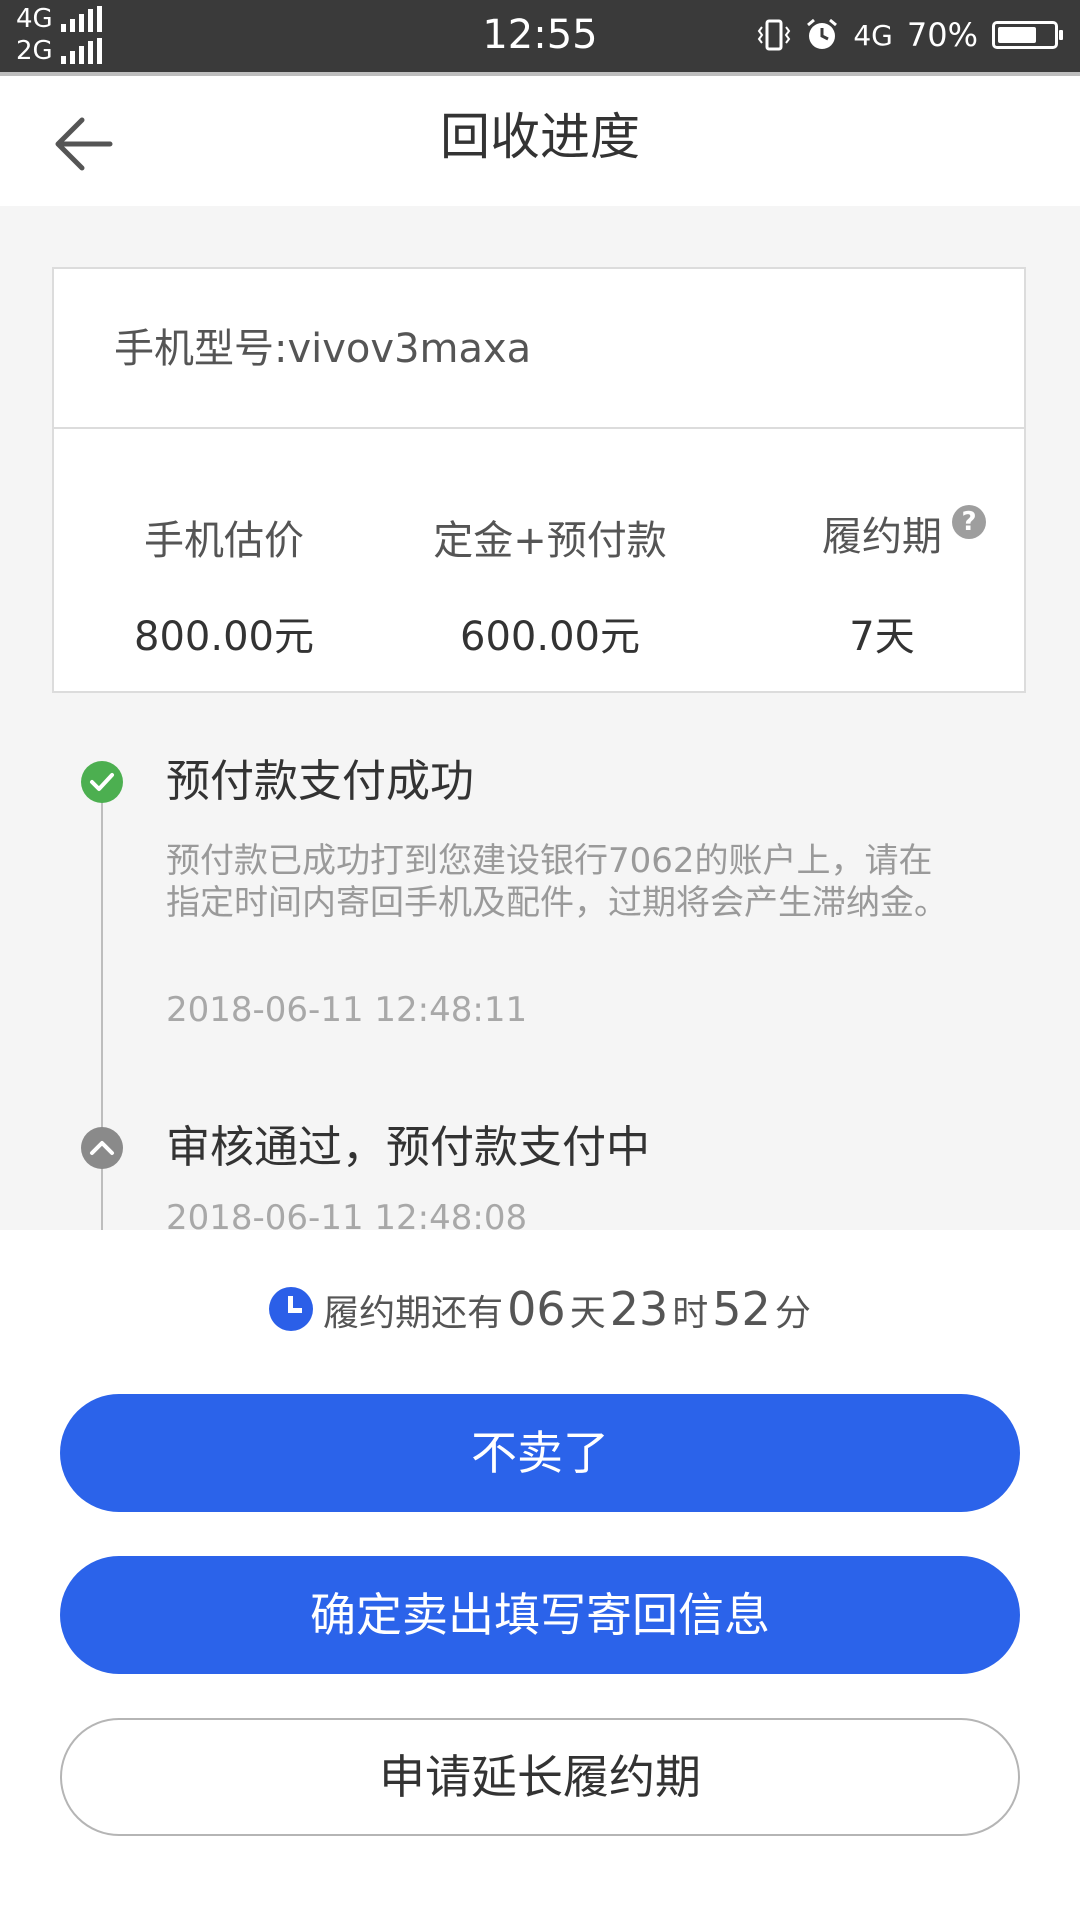  I want to click on cancel-sale-button: 不卖了, so click(540, 1453).